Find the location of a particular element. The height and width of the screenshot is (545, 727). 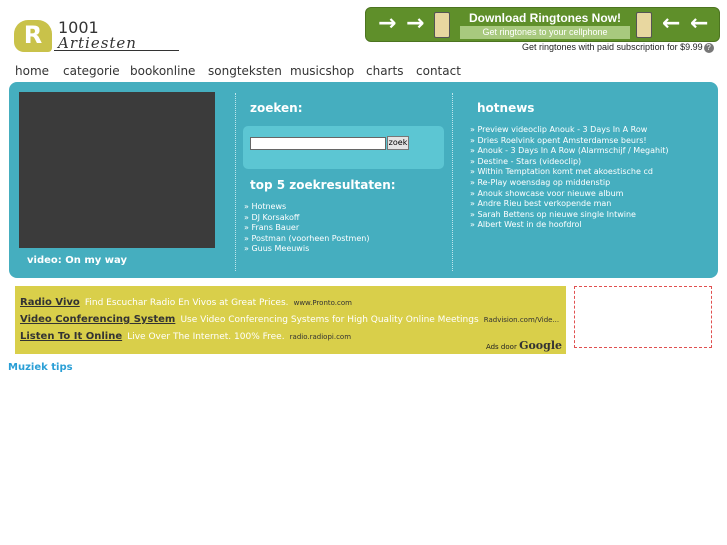

logo-mark: R is located at coordinates (33, 36).